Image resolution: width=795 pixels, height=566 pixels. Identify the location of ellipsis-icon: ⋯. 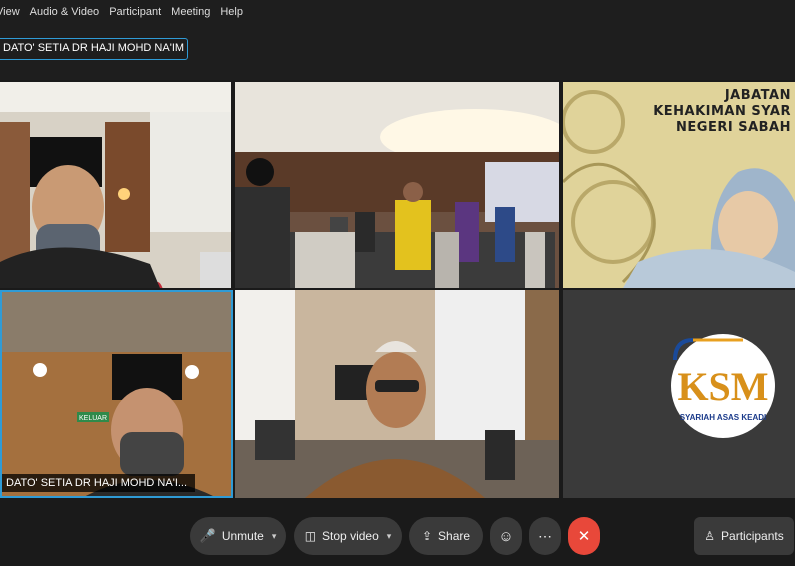
(545, 535).